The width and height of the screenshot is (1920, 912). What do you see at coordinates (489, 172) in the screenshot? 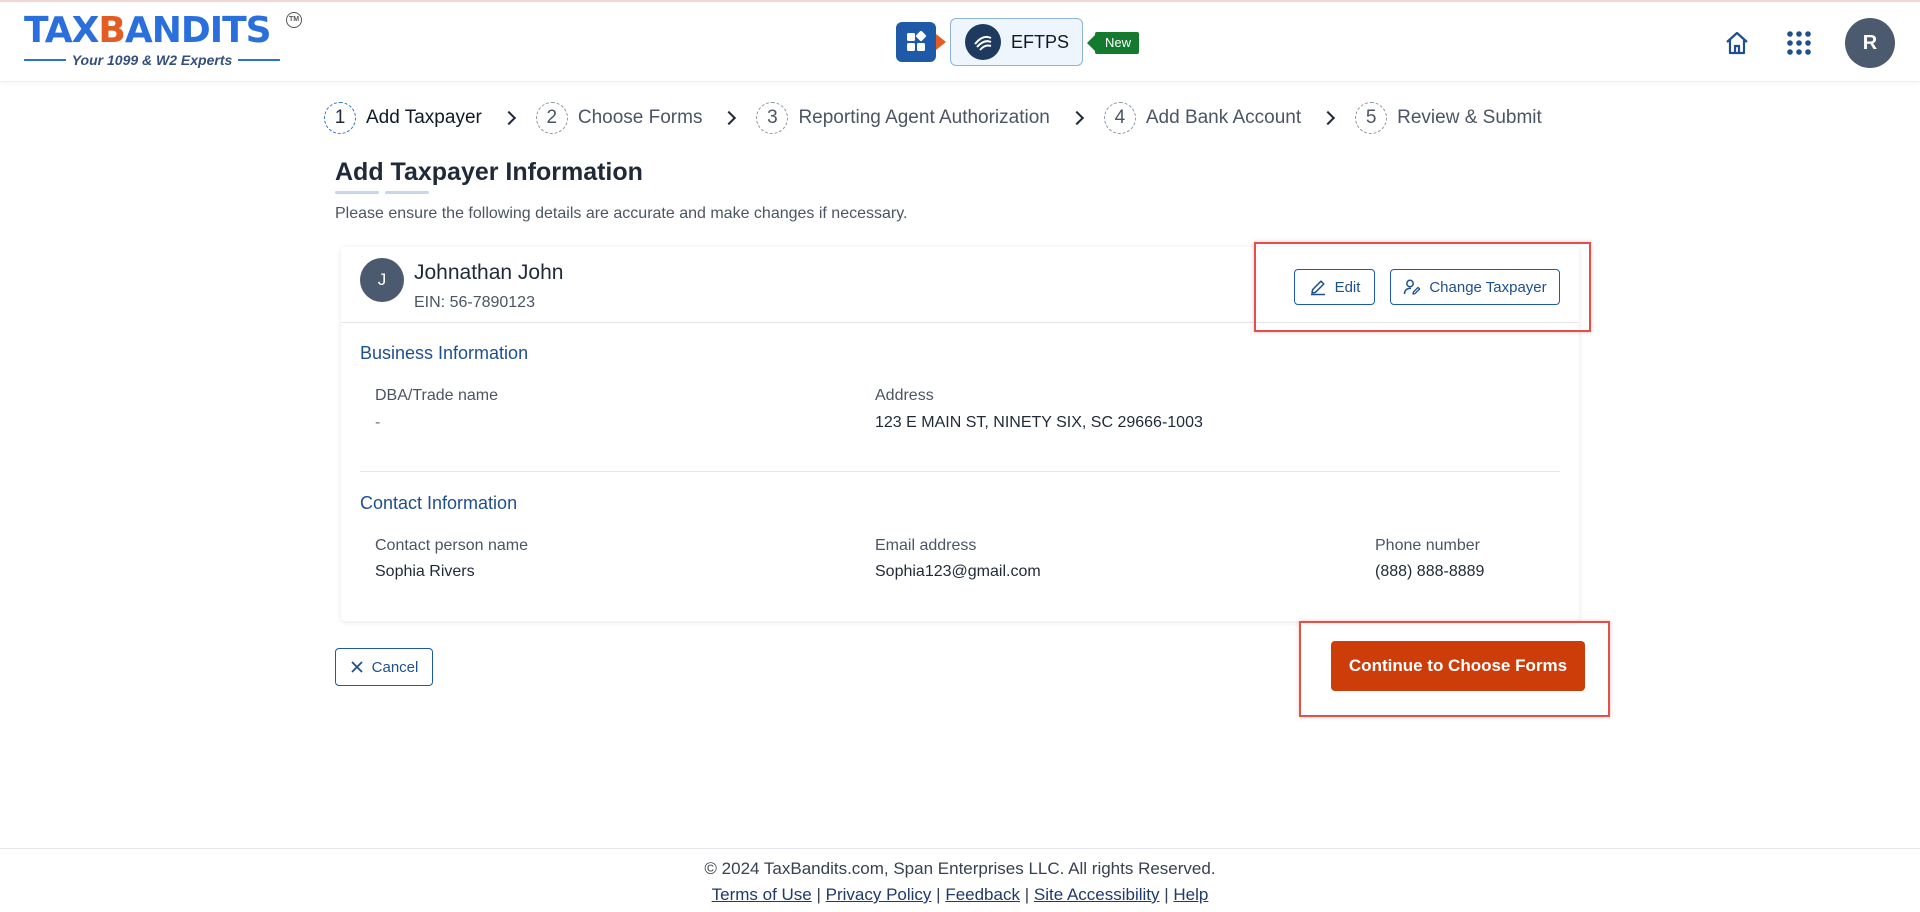
I see `page-title: Add Taxpayer Information` at bounding box center [489, 172].